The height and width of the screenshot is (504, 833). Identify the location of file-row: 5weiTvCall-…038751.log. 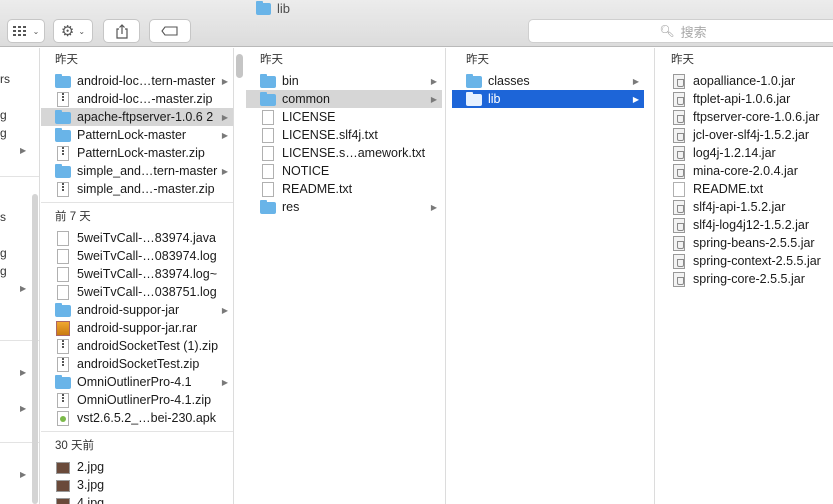
(137, 292).